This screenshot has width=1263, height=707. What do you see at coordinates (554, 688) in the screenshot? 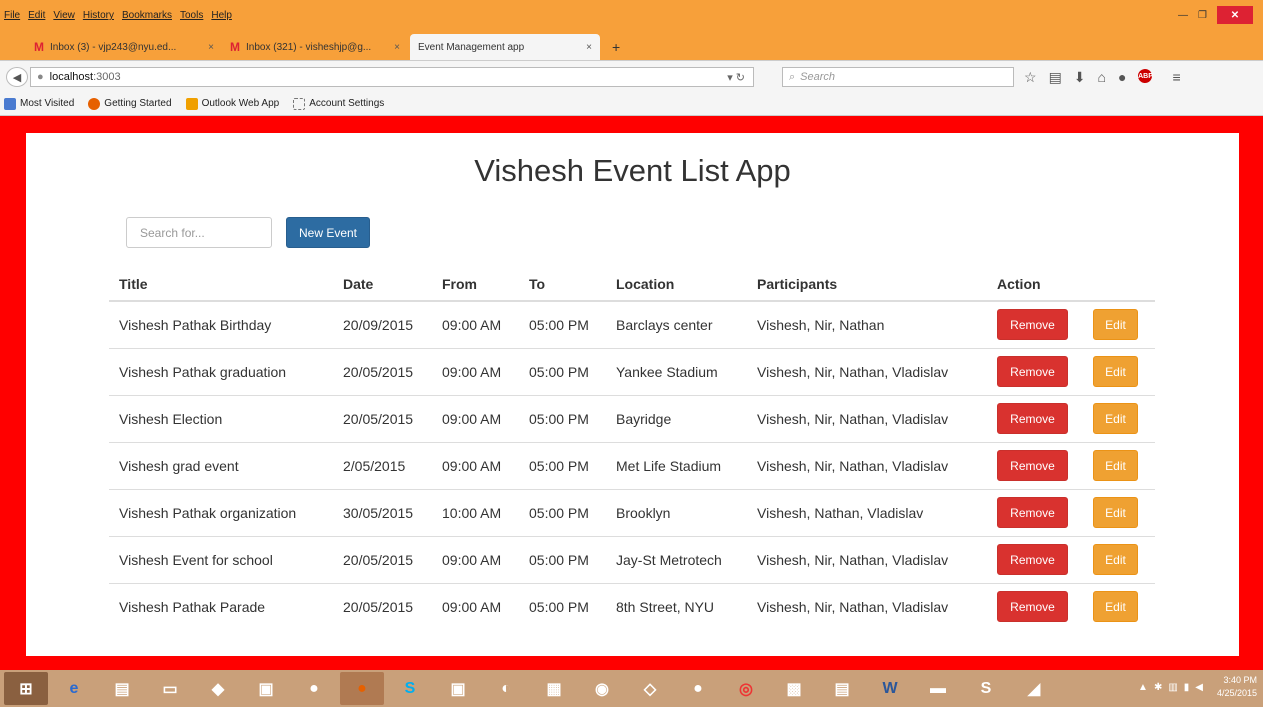
I see `app-icon: ▦` at bounding box center [554, 688].